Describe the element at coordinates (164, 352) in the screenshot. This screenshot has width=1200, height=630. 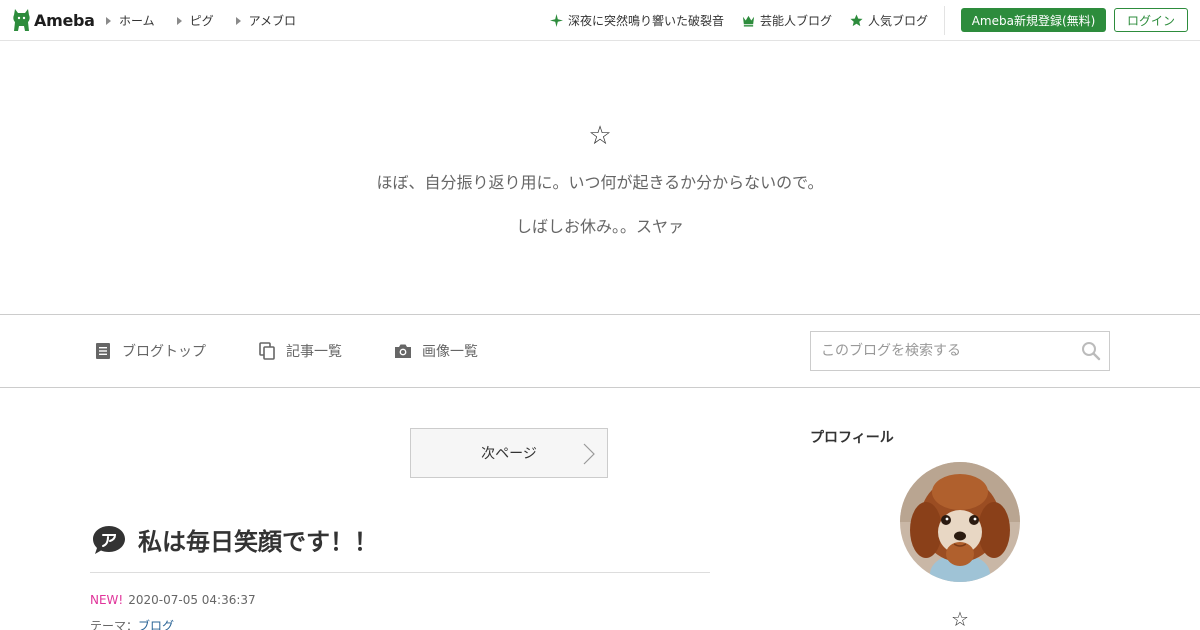
I see `blog-nav-label: ブログトップ` at that location.